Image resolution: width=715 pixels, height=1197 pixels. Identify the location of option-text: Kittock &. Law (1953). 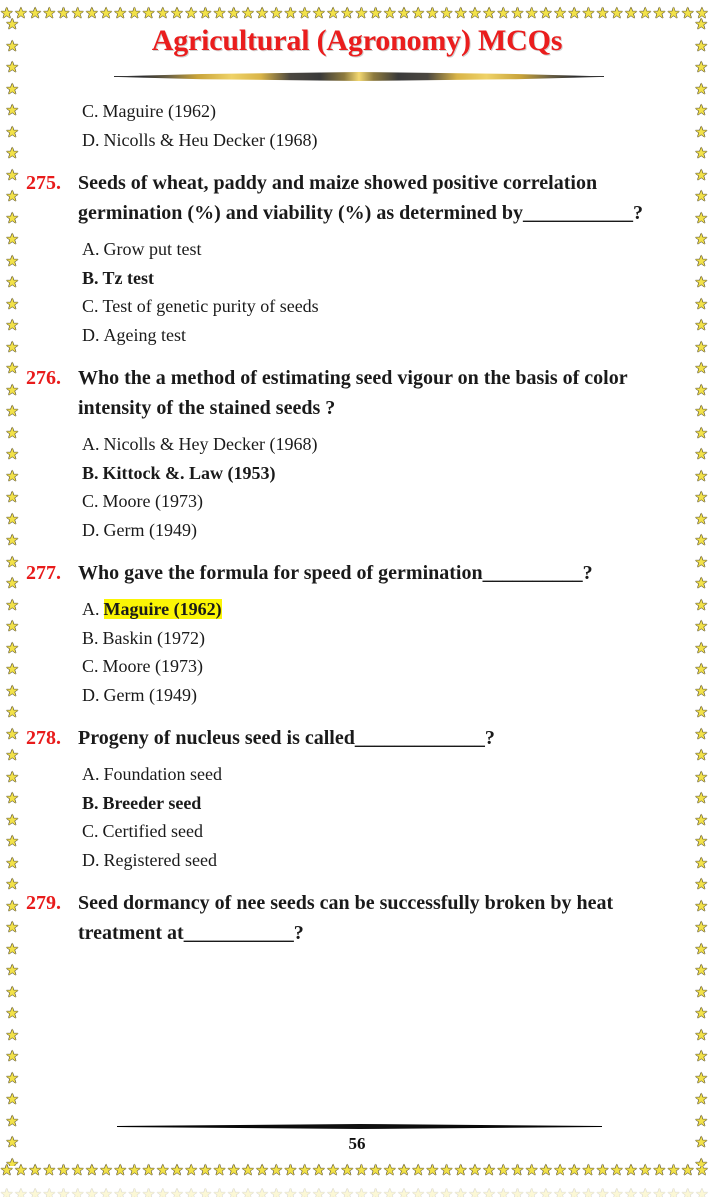
(189, 472).